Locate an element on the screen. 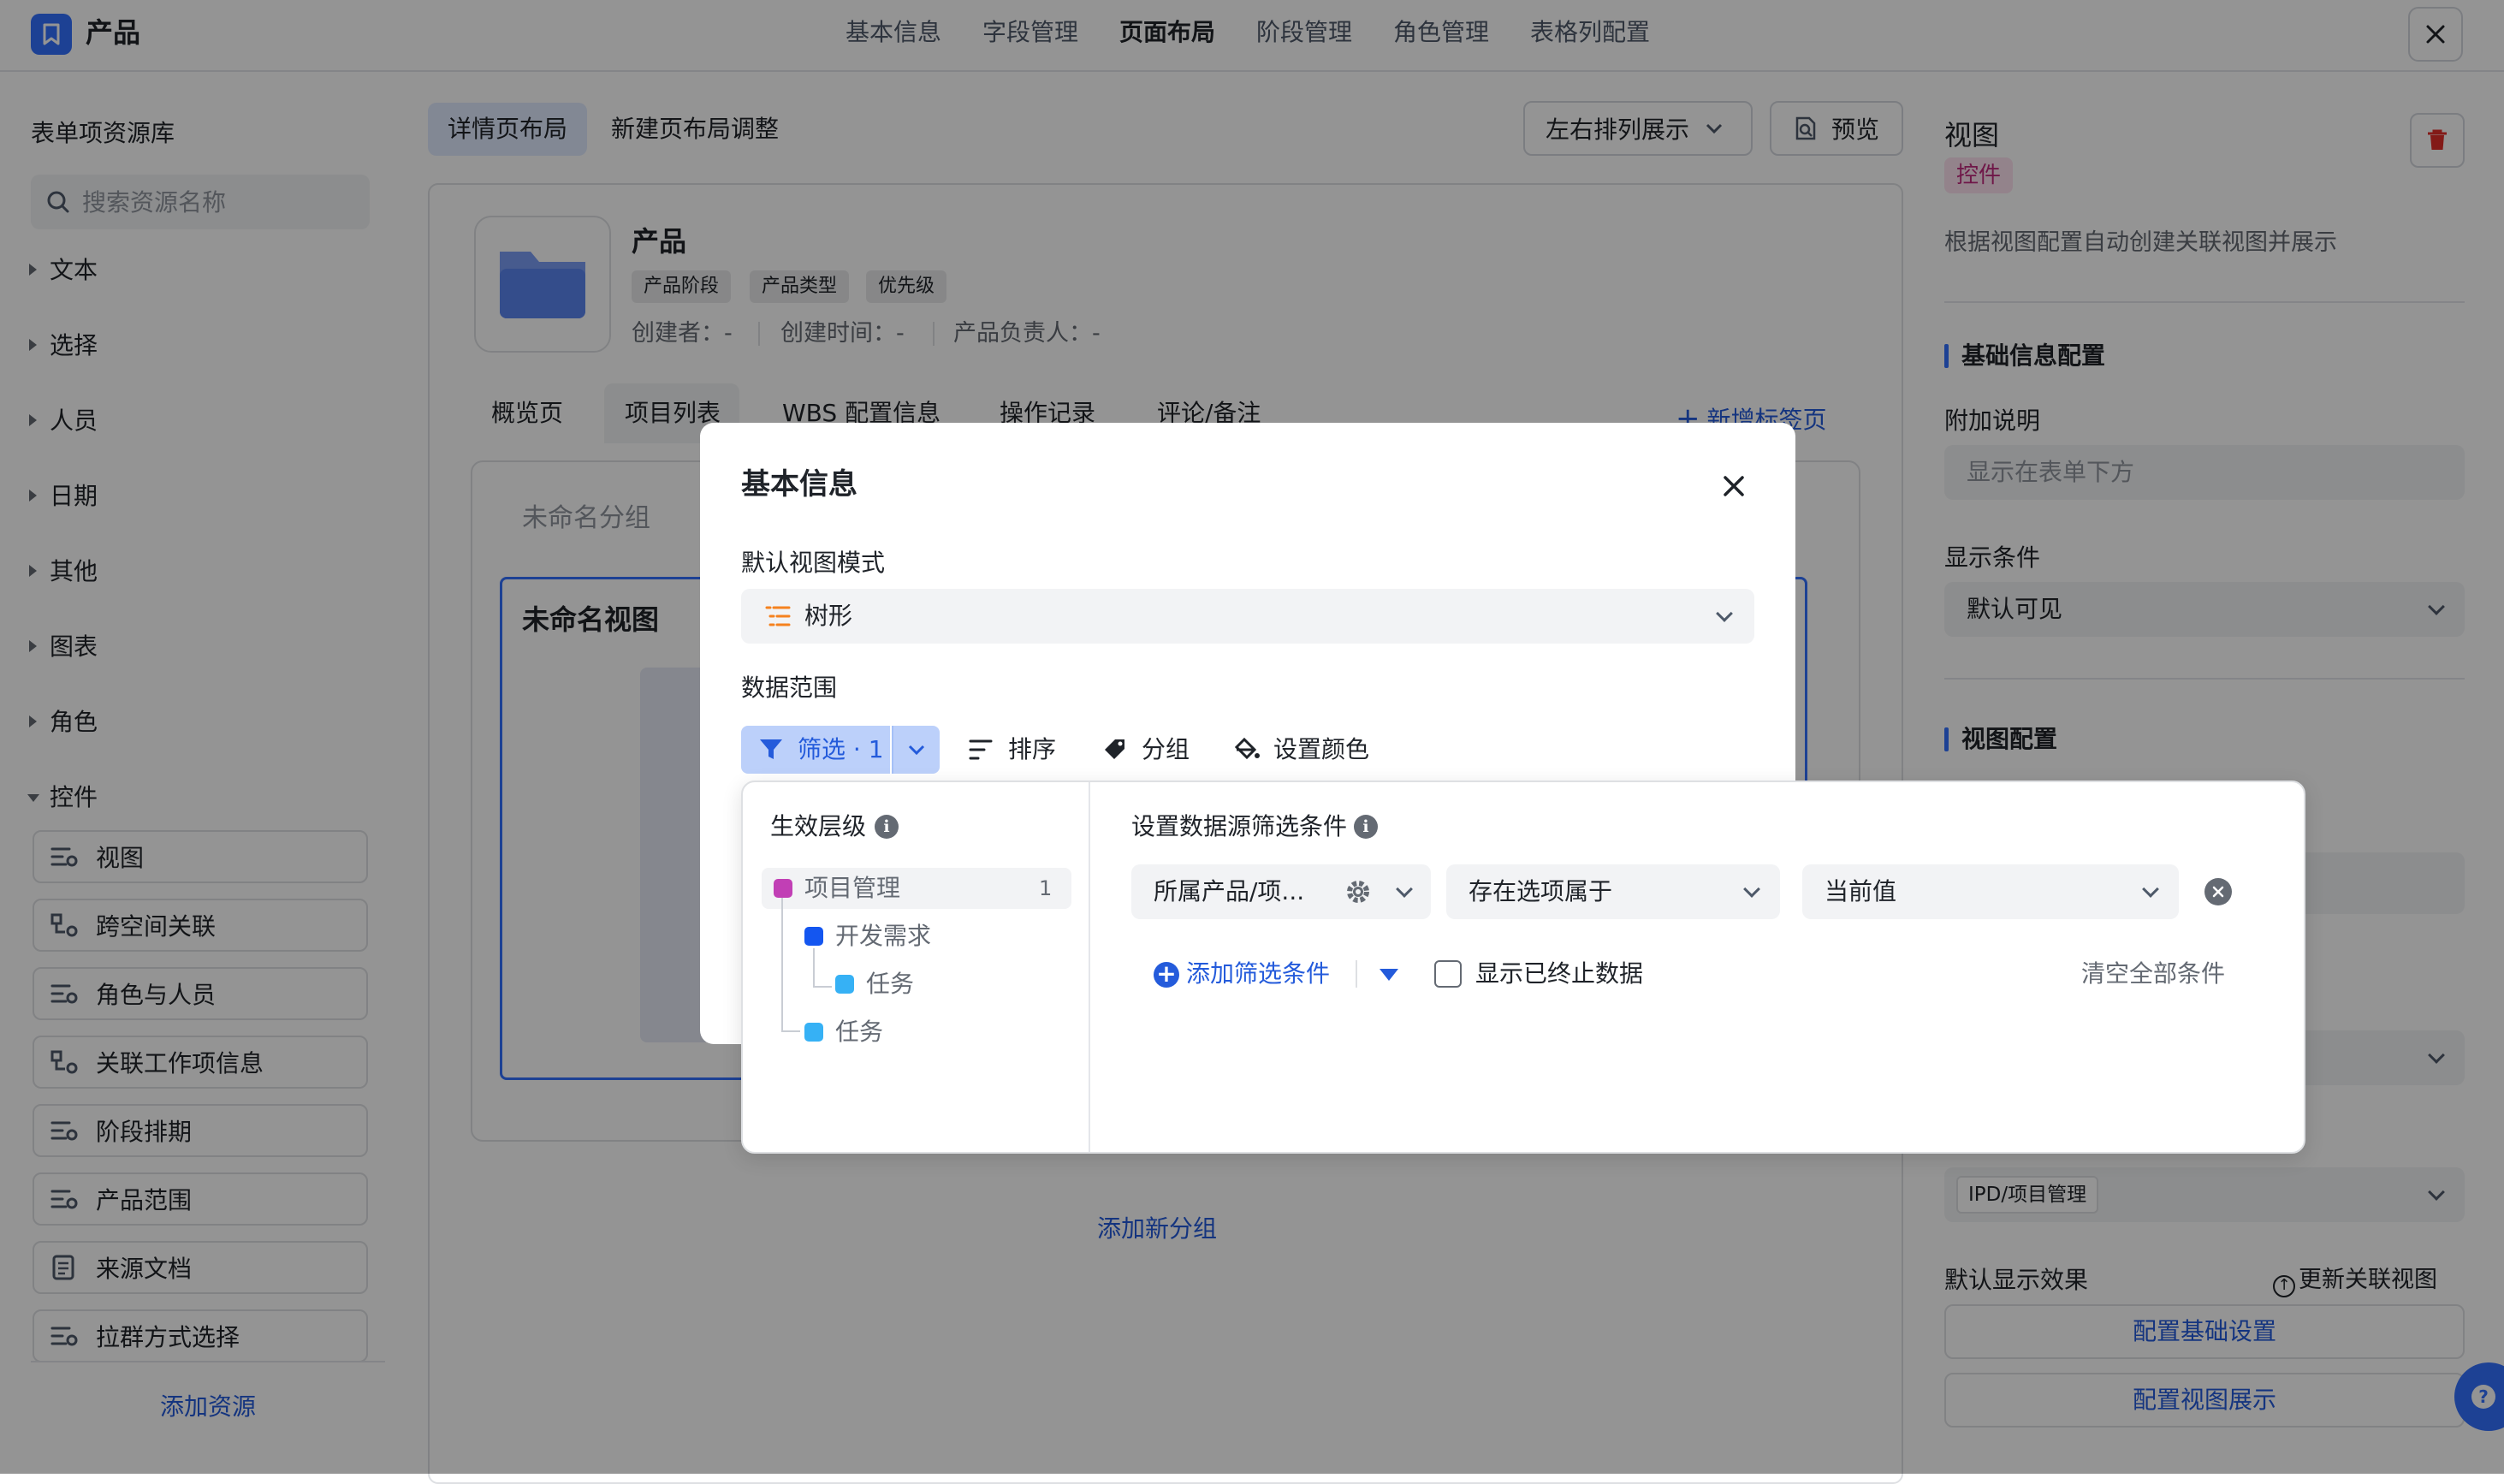 This screenshot has width=2504, height=1484. divider is located at coordinates (1356, 974).